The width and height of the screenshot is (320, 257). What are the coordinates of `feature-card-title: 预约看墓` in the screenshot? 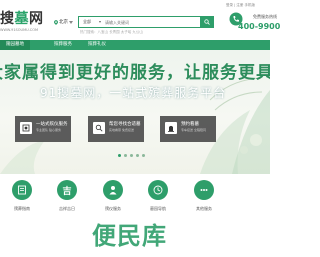 It's located at (190, 124).